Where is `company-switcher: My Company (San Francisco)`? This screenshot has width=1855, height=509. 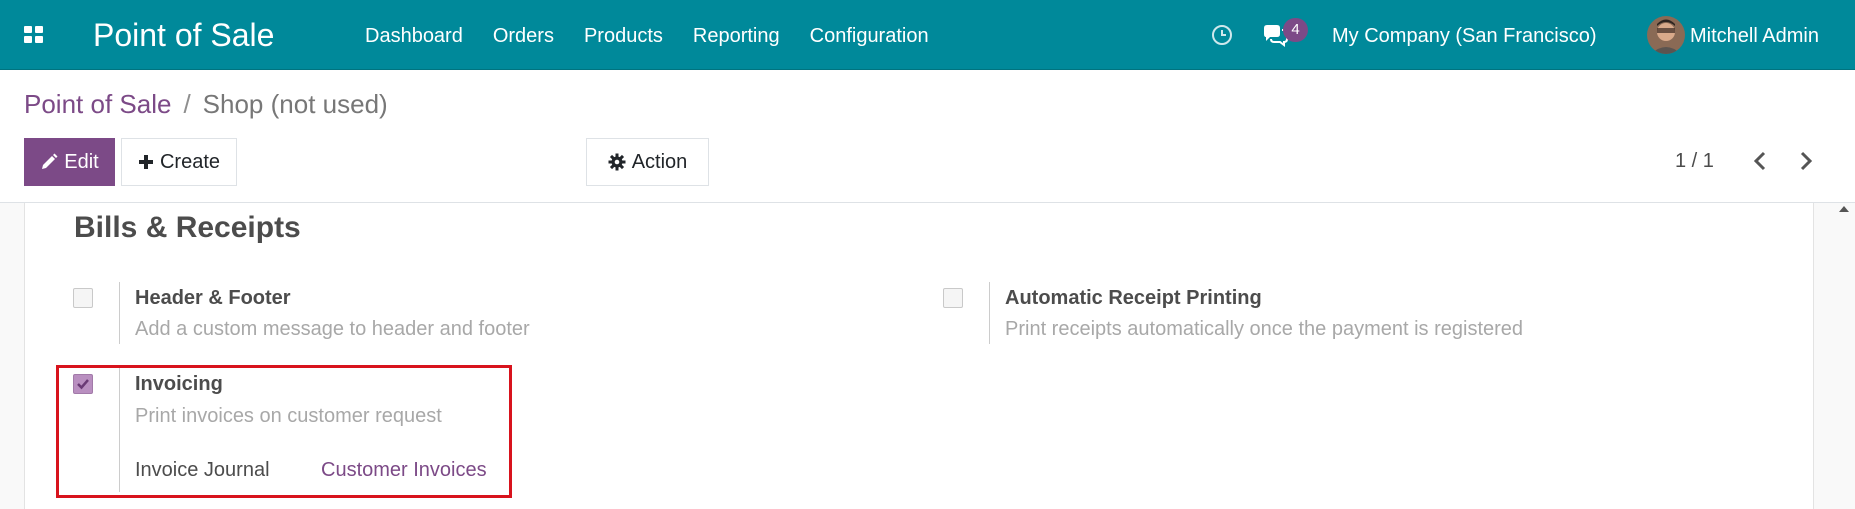 company-switcher: My Company (San Francisco) is located at coordinates (1464, 36).